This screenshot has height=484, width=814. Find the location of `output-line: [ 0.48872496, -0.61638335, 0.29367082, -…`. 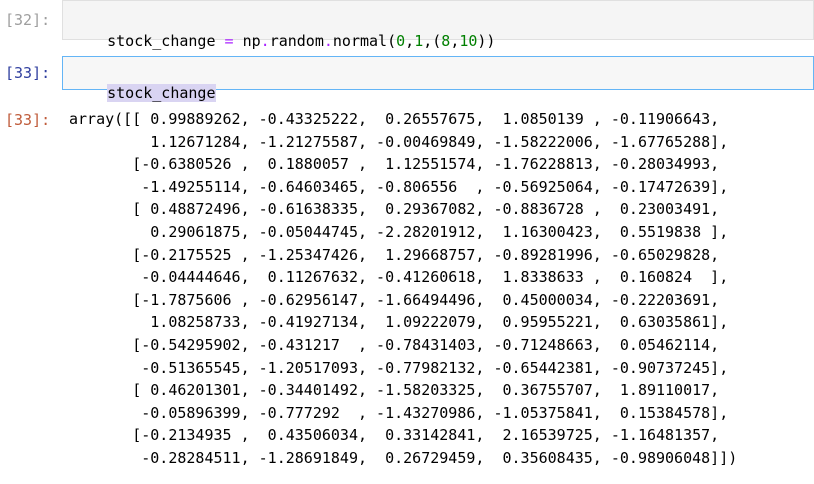

output-line: [ 0.48872496, -0.61638335, 0.29367082, -… is located at coordinates (394, 209).